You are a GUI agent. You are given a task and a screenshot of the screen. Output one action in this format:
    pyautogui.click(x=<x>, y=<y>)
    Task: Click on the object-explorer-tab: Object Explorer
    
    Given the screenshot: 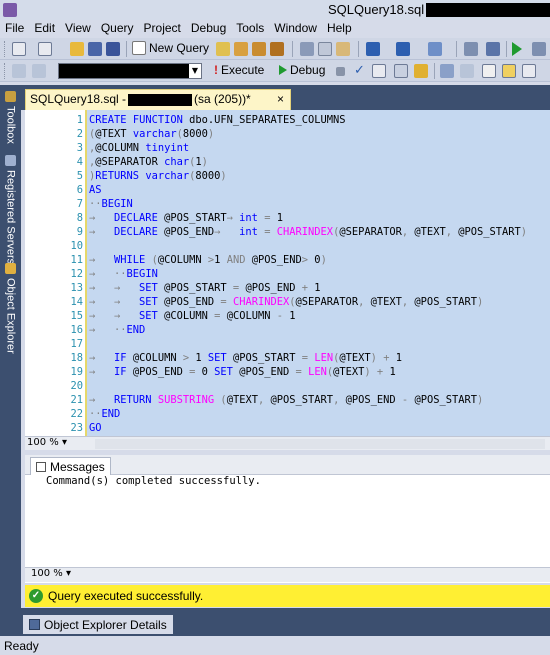 What is the action you would take?
    pyautogui.click(x=10, y=307)
    